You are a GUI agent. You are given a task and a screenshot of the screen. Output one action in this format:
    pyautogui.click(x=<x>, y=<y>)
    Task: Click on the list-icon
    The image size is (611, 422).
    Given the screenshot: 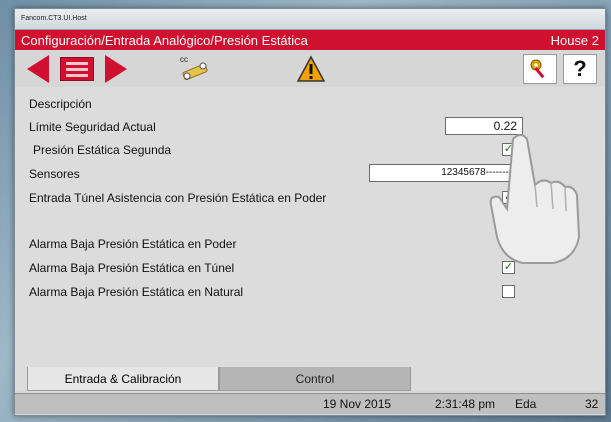 What is the action you would take?
    pyautogui.click(x=77, y=69)
    